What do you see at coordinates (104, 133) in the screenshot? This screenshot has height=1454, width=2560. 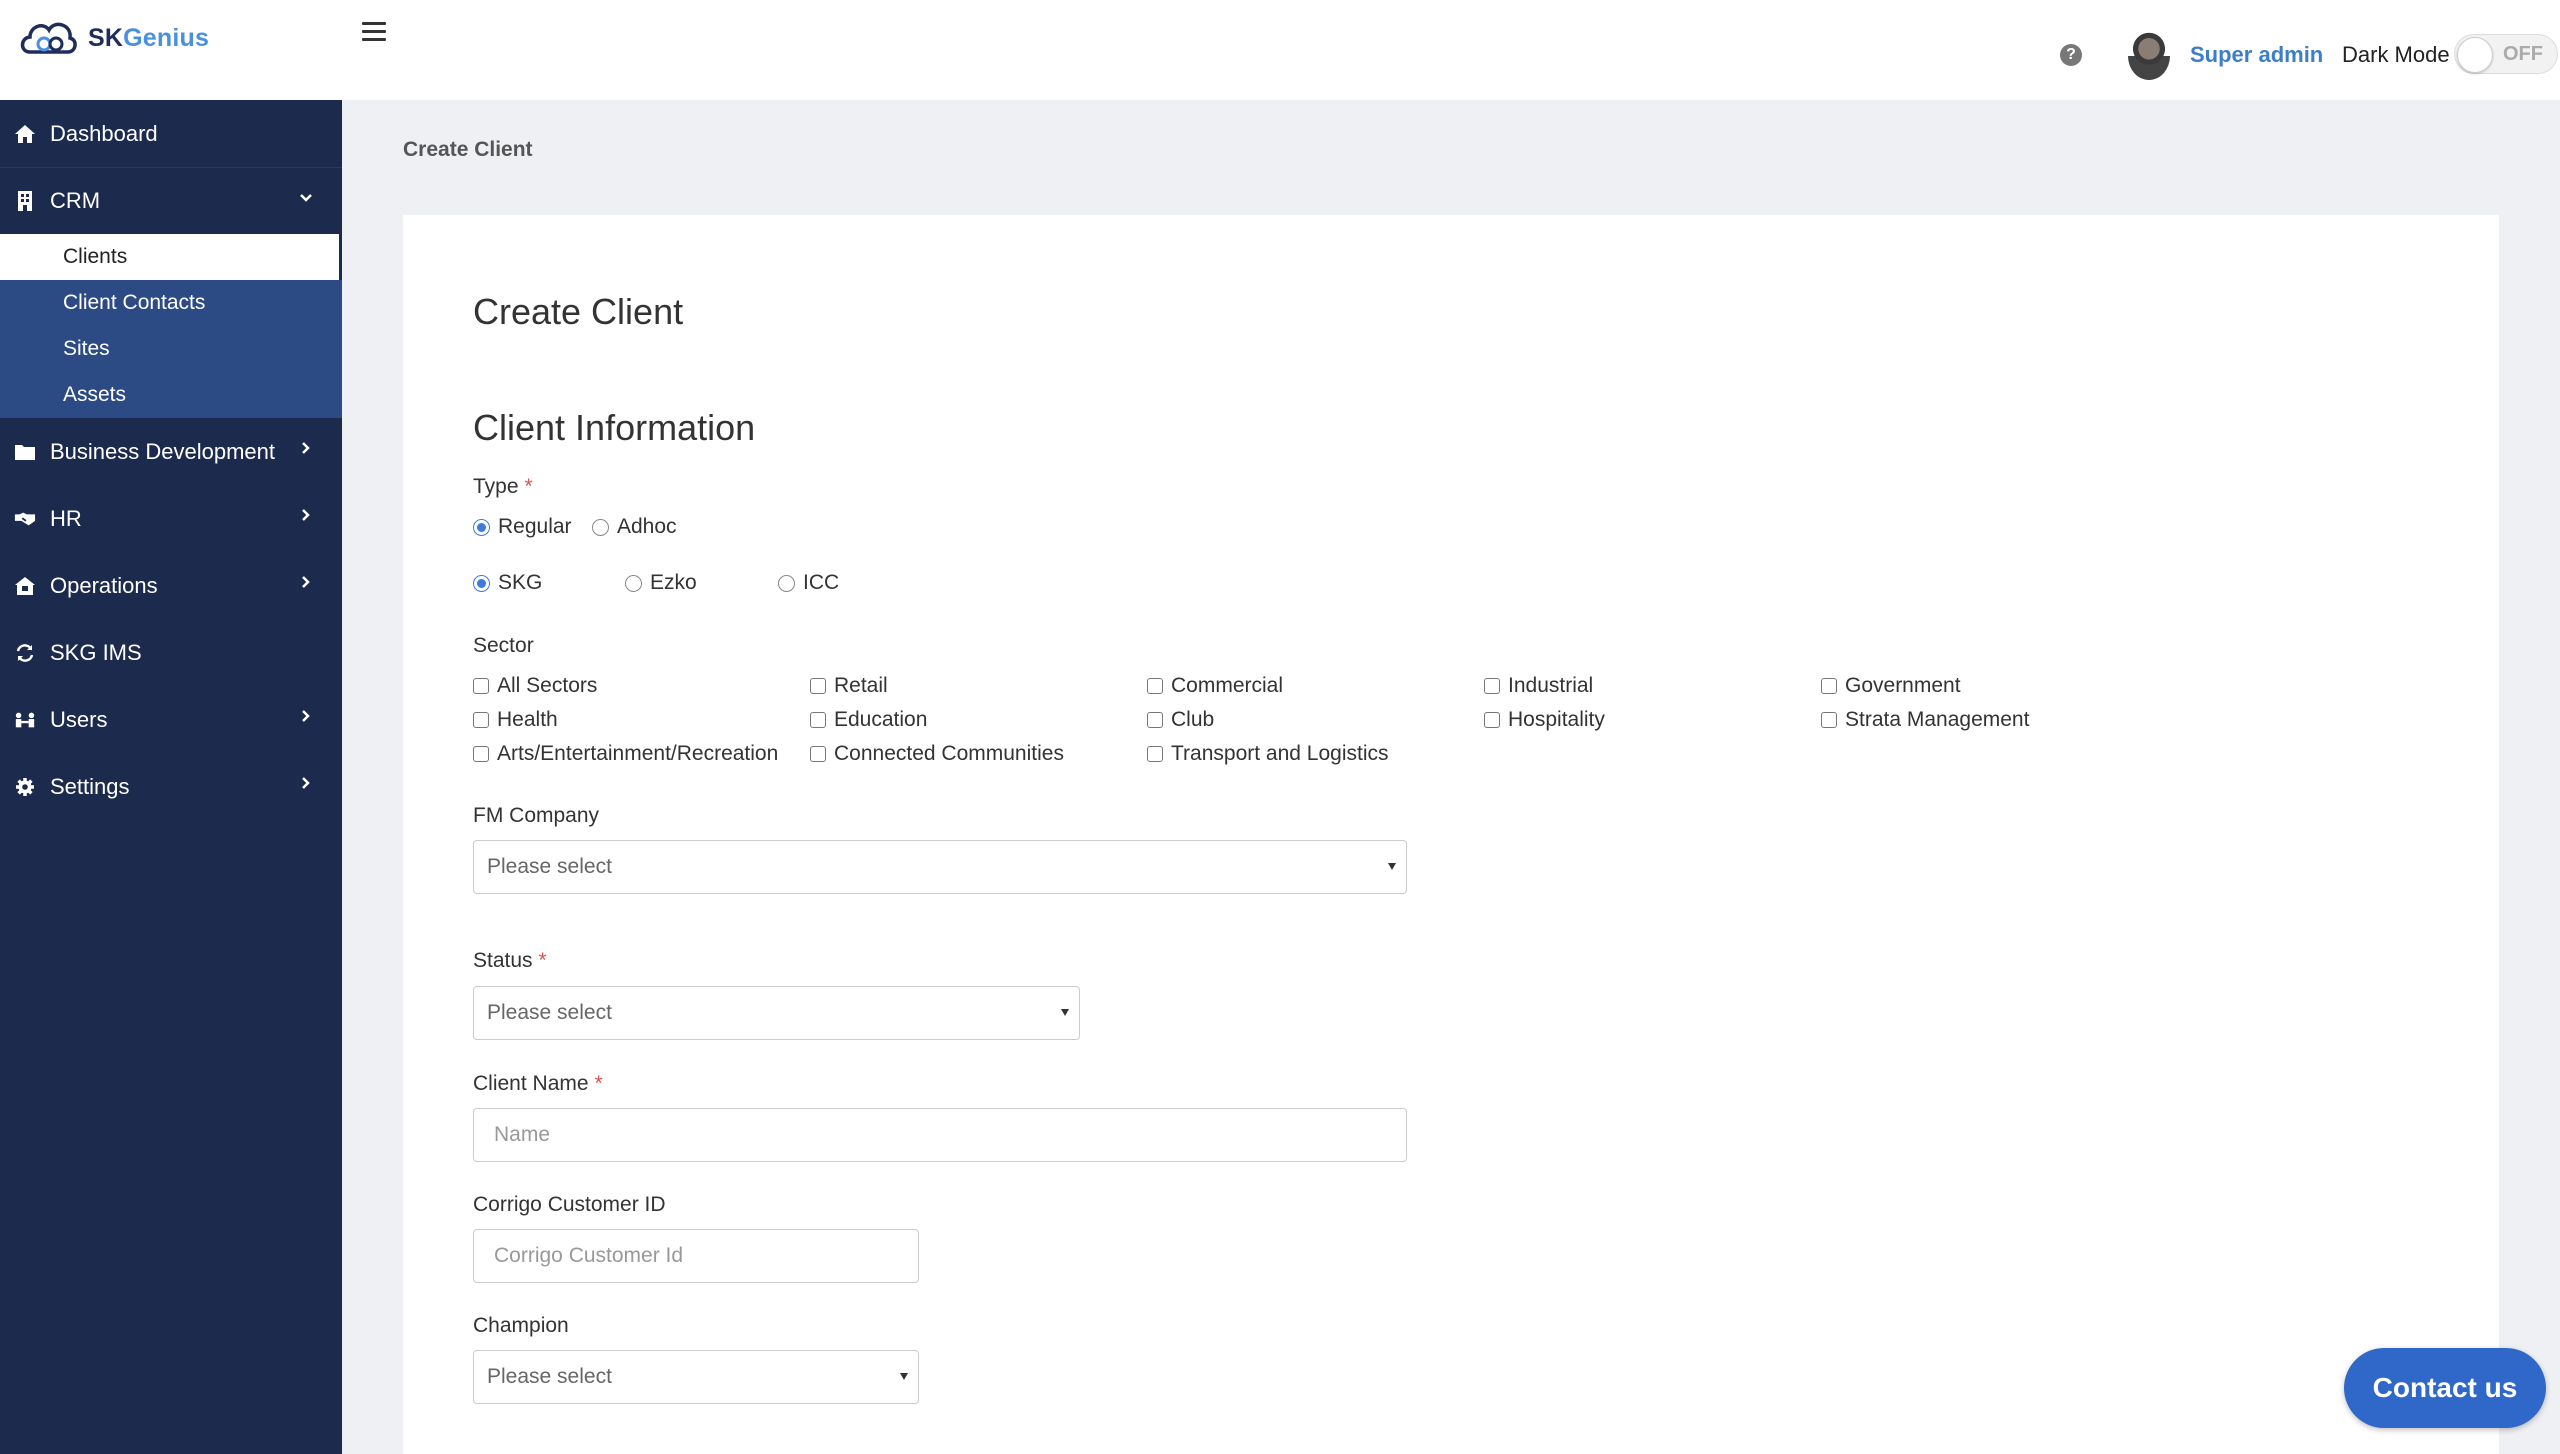 I see `sidebar-item-label: Dashboard` at bounding box center [104, 133].